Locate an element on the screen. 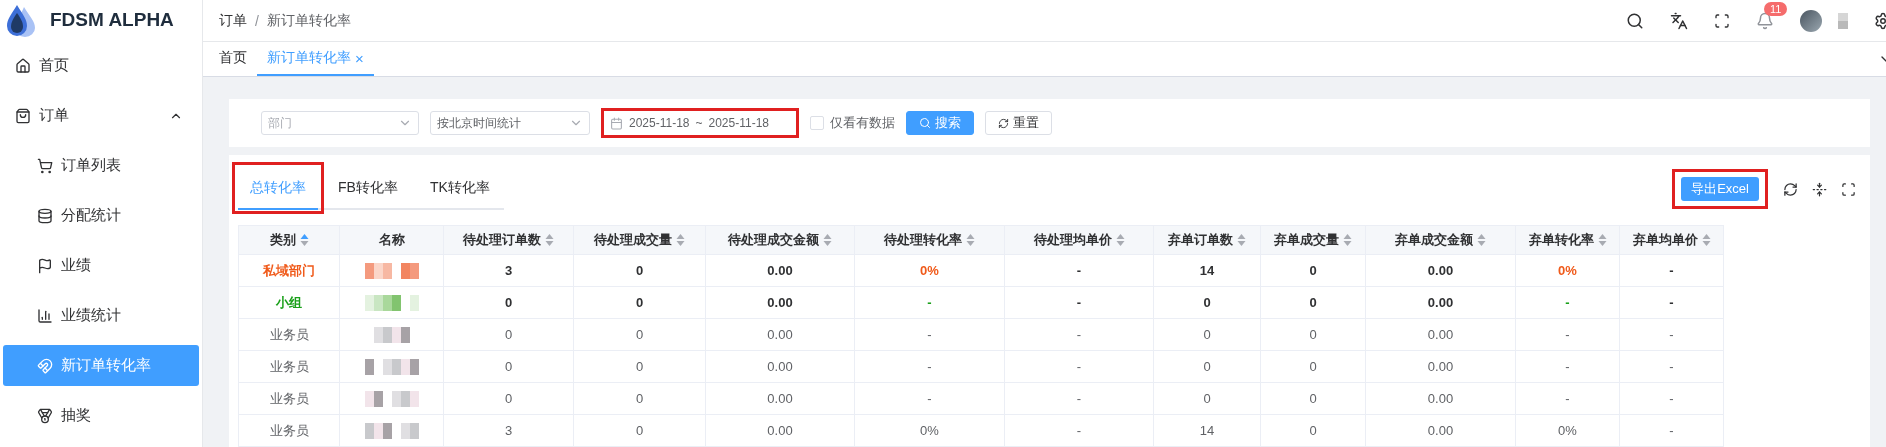  avatar is located at coordinates (1811, 20).